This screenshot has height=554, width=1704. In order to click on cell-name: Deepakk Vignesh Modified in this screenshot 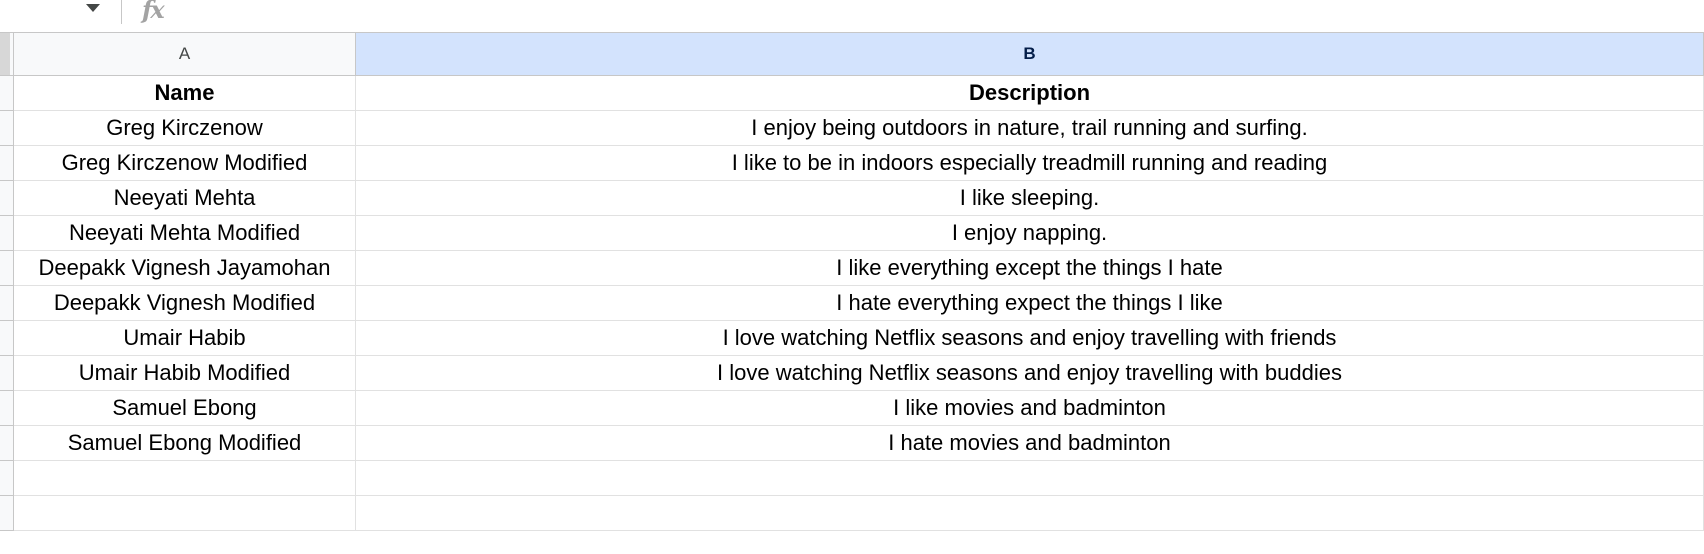, I will do `click(185, 303)`.